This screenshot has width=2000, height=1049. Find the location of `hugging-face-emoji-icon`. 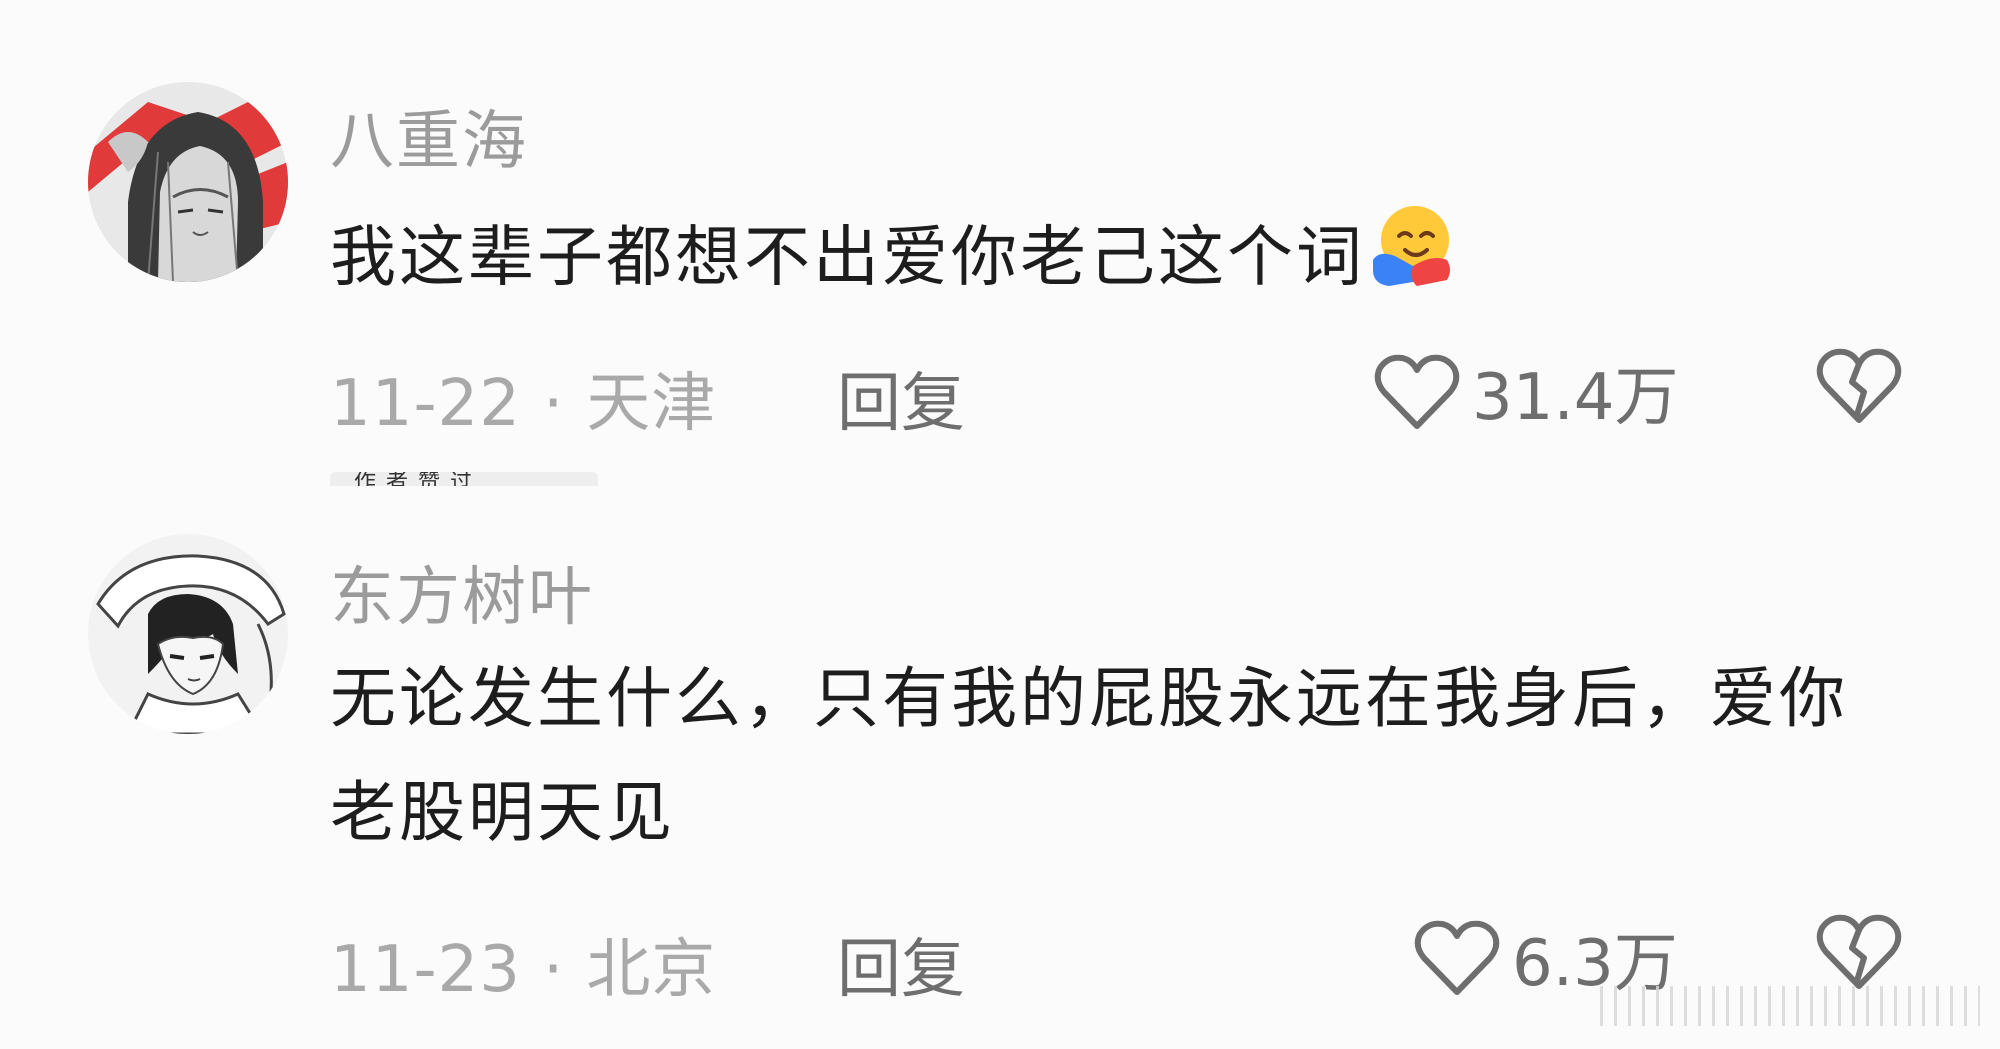

hugging-face-emoji-icon is located at coordinates (1411, 261).